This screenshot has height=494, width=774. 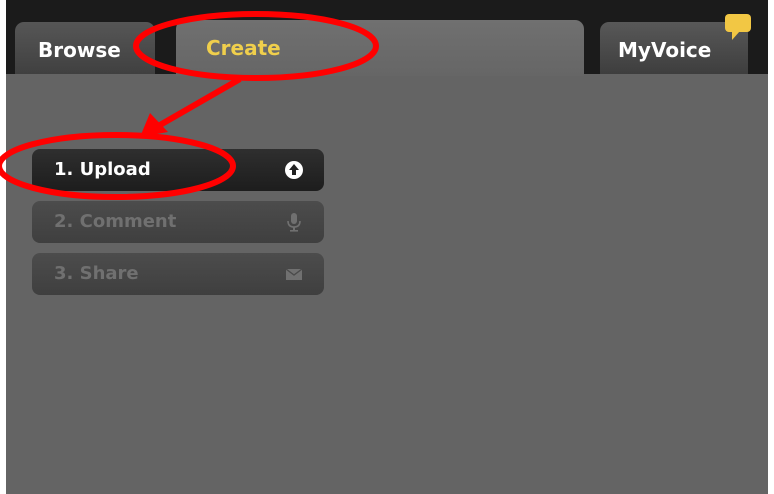 I want to click on tab-create-label: Create, so click(x=243, y=48).